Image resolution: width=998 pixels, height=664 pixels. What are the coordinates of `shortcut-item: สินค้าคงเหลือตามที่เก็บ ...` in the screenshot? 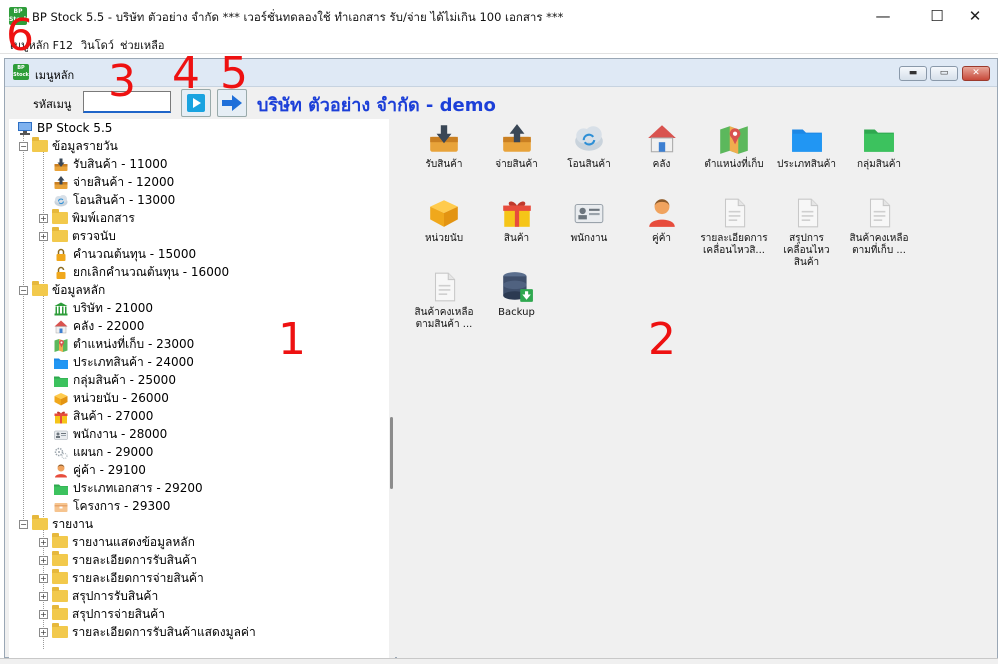 It's located at (879, 229).